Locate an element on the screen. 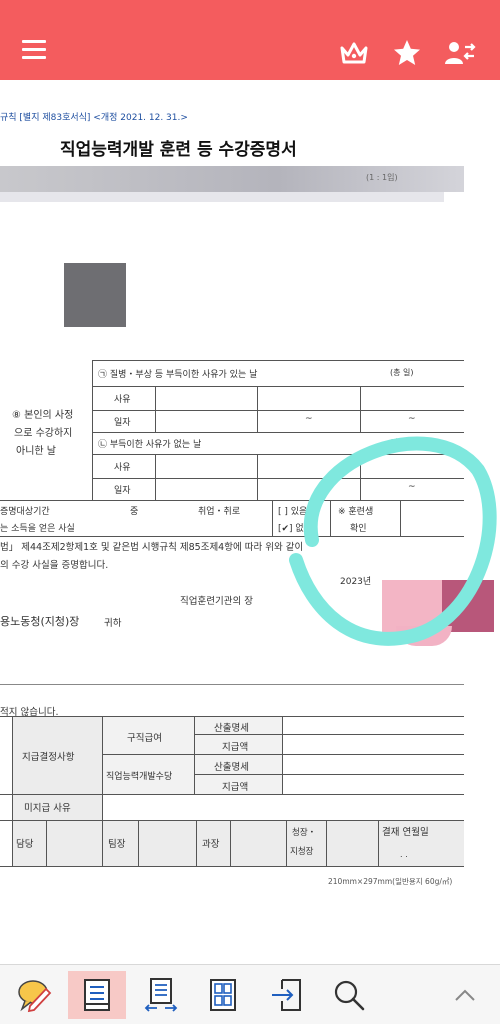 The height and width of the screenshot is (1024, 500). addressee: 용노동청(지청)장 is located at coordinates (40, 621).